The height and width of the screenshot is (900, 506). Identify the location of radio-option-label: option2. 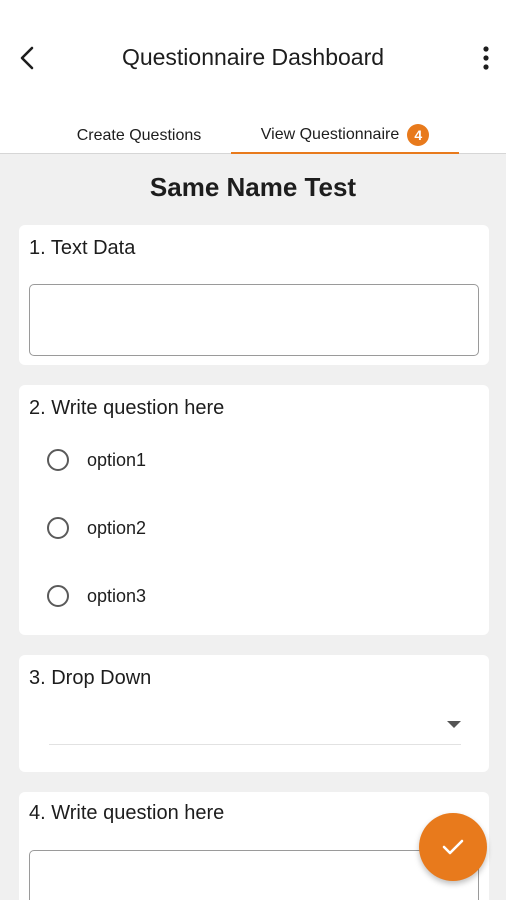
(117, 527).